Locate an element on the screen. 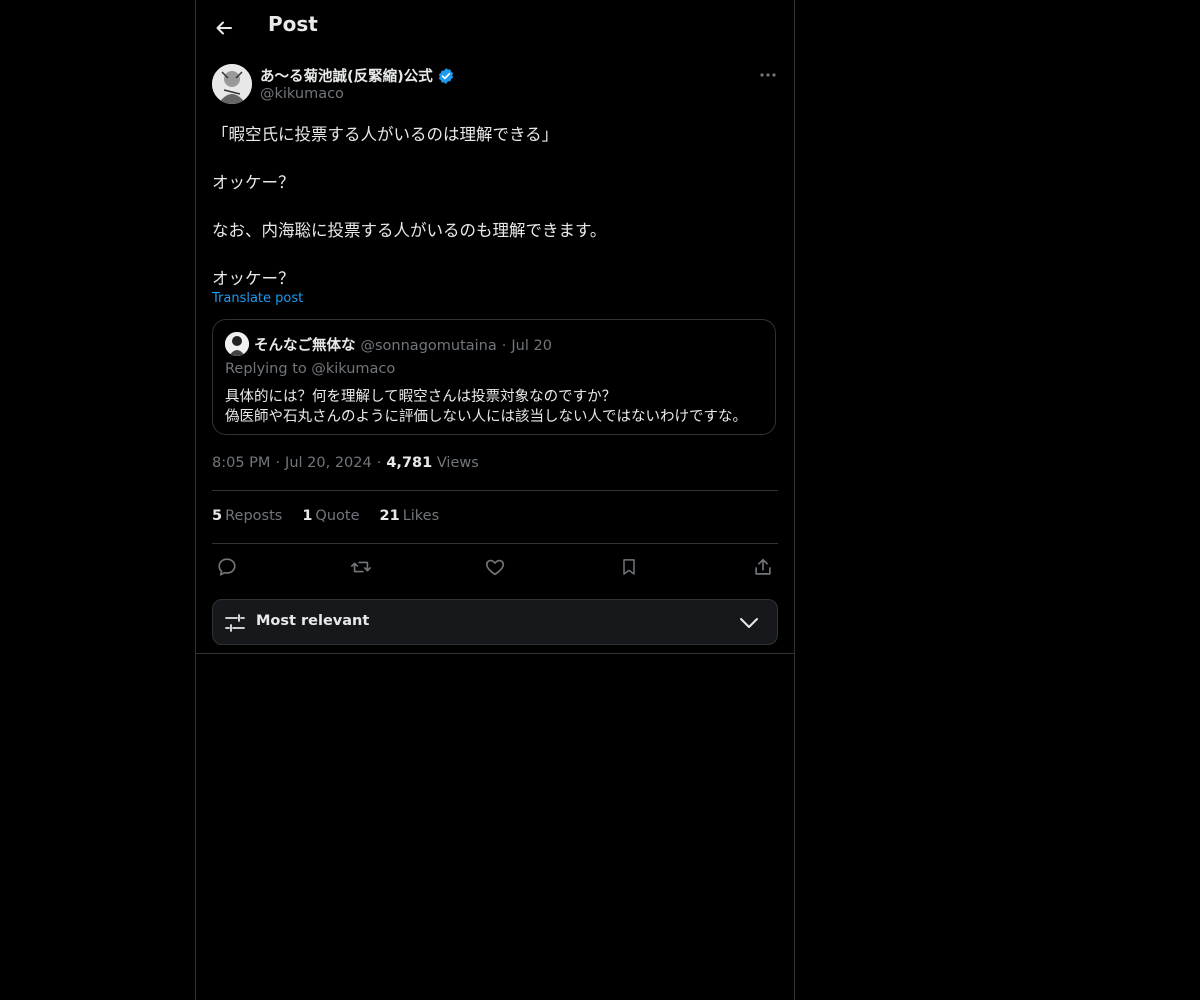 The image size is (1200, 1000). quoted-avatar is located at coordinates (237, 344).